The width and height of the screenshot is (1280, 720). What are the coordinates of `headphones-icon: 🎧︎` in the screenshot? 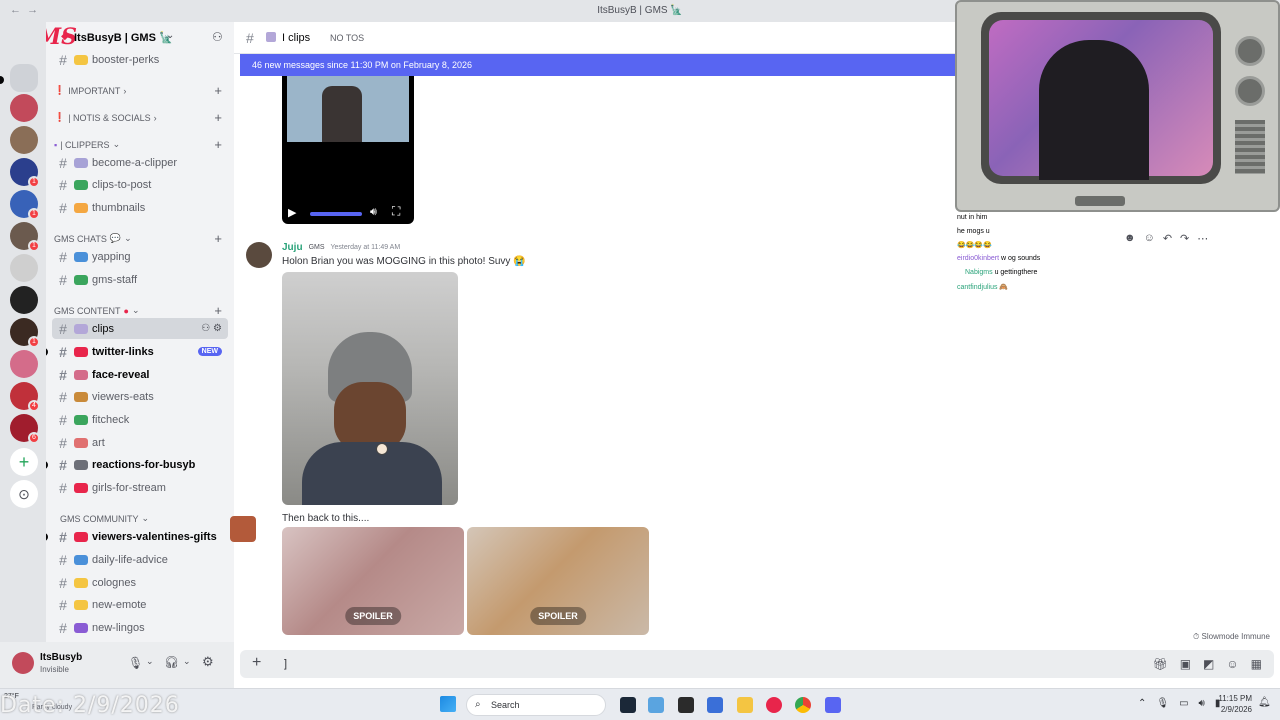 It's located at (171, 662).